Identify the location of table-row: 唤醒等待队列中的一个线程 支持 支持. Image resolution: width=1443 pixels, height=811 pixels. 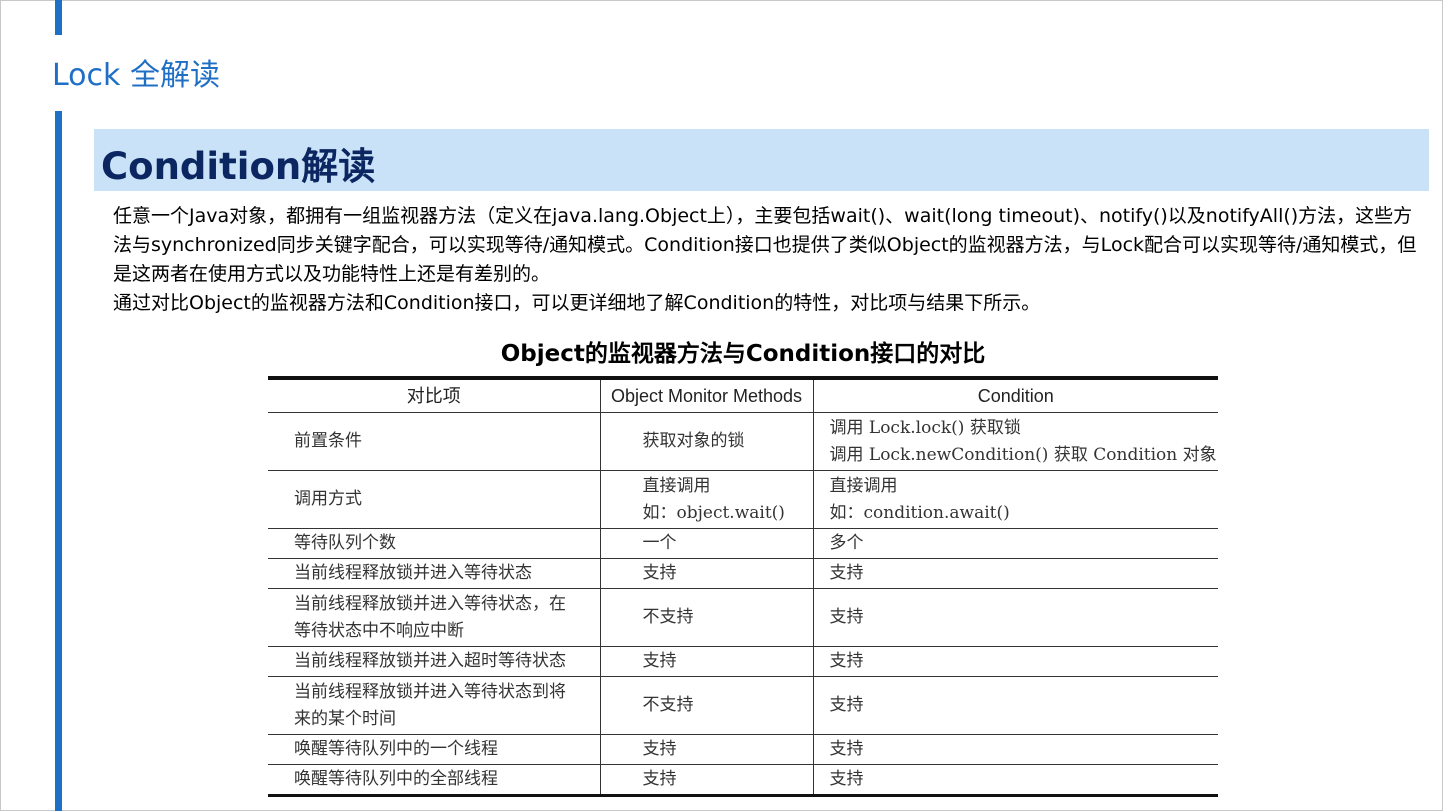
(743, 749).